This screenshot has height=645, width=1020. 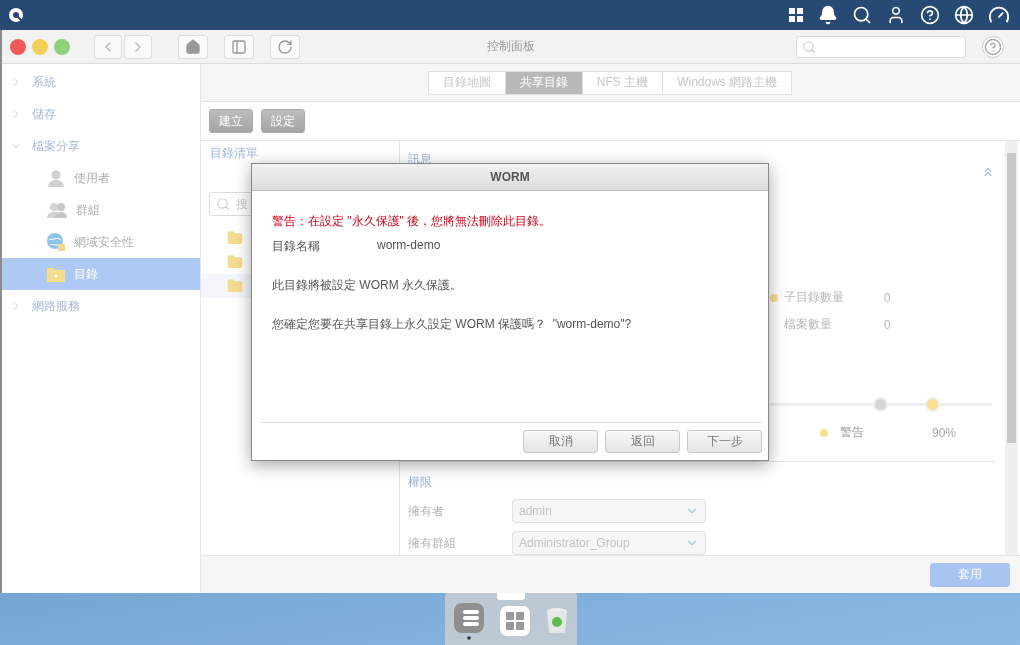 I want to click on sidebar-label: 系統, so click(x=44, y=82).